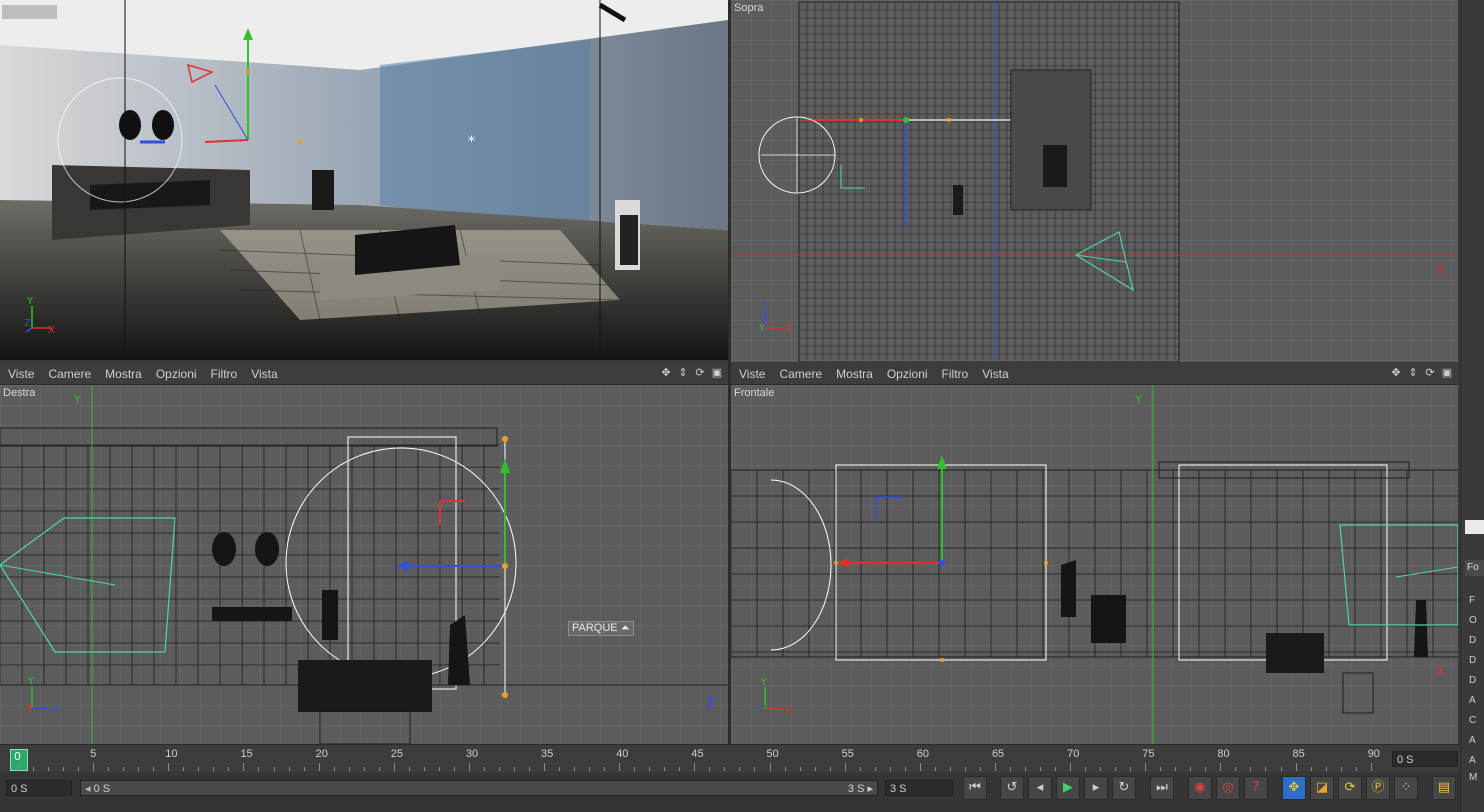 Image resolution: width=1484 pixels, height=812 pixels. I want to click on timeline-tick-label: 25, so click(396, 754).